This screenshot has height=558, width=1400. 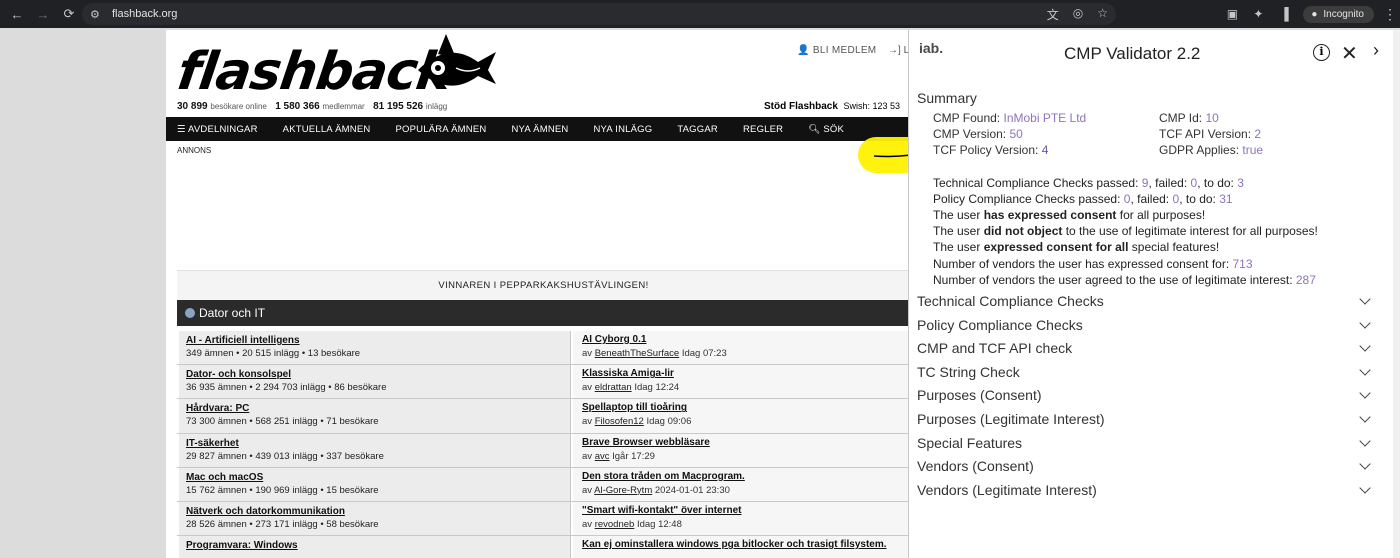 What do you see at coordinates (746, 442) in the screenshot?
I see `thread-title-link: Brave Browser webbläsare` at bounding box center [746, 442].